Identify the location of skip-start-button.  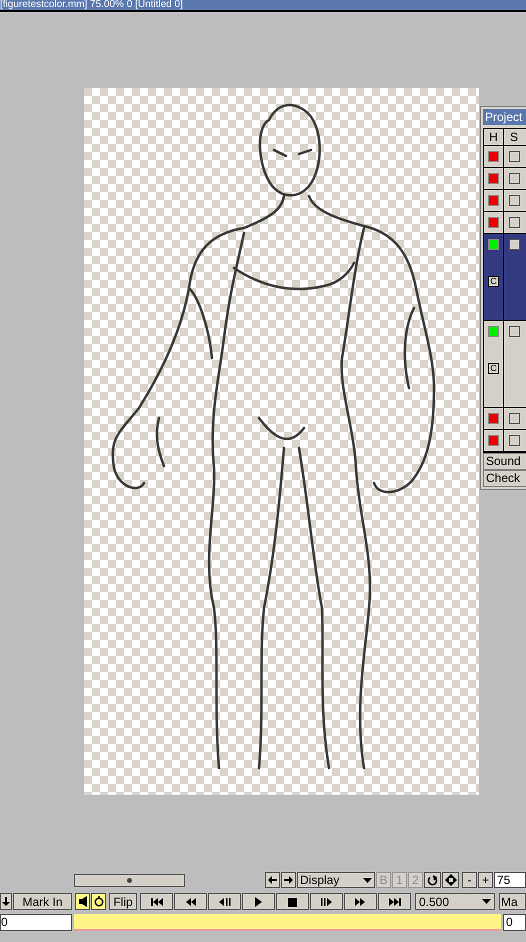
(156, 901).